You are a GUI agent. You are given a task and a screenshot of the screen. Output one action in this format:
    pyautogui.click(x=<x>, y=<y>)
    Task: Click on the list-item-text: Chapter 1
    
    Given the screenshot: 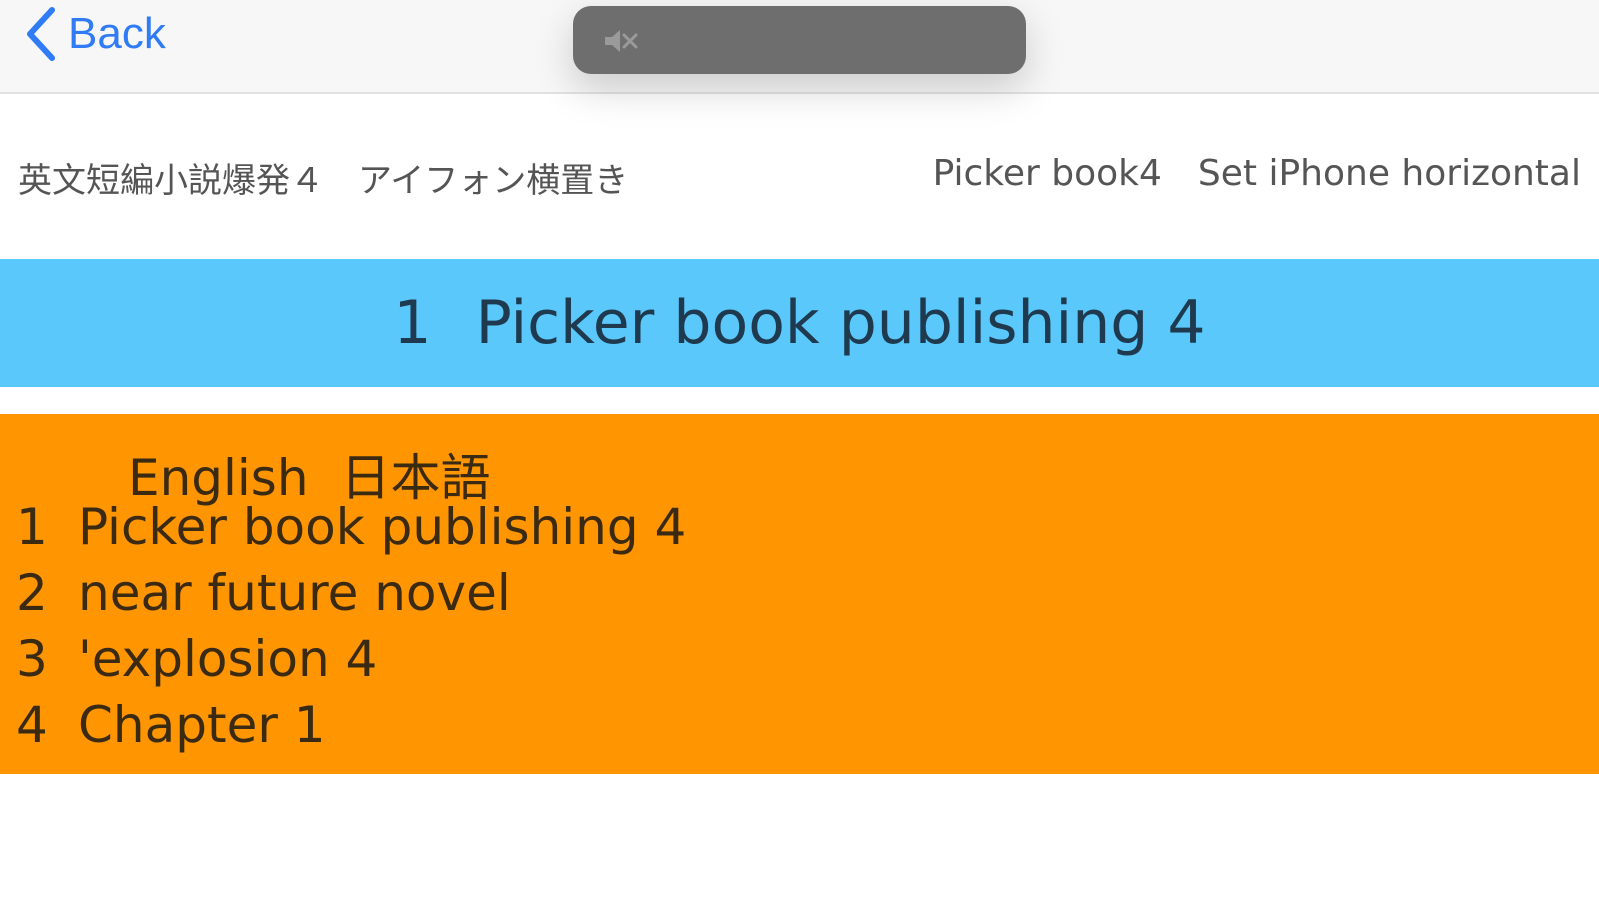 What is the action you would take?
    pyautogui.click(x=202, y=725)
    